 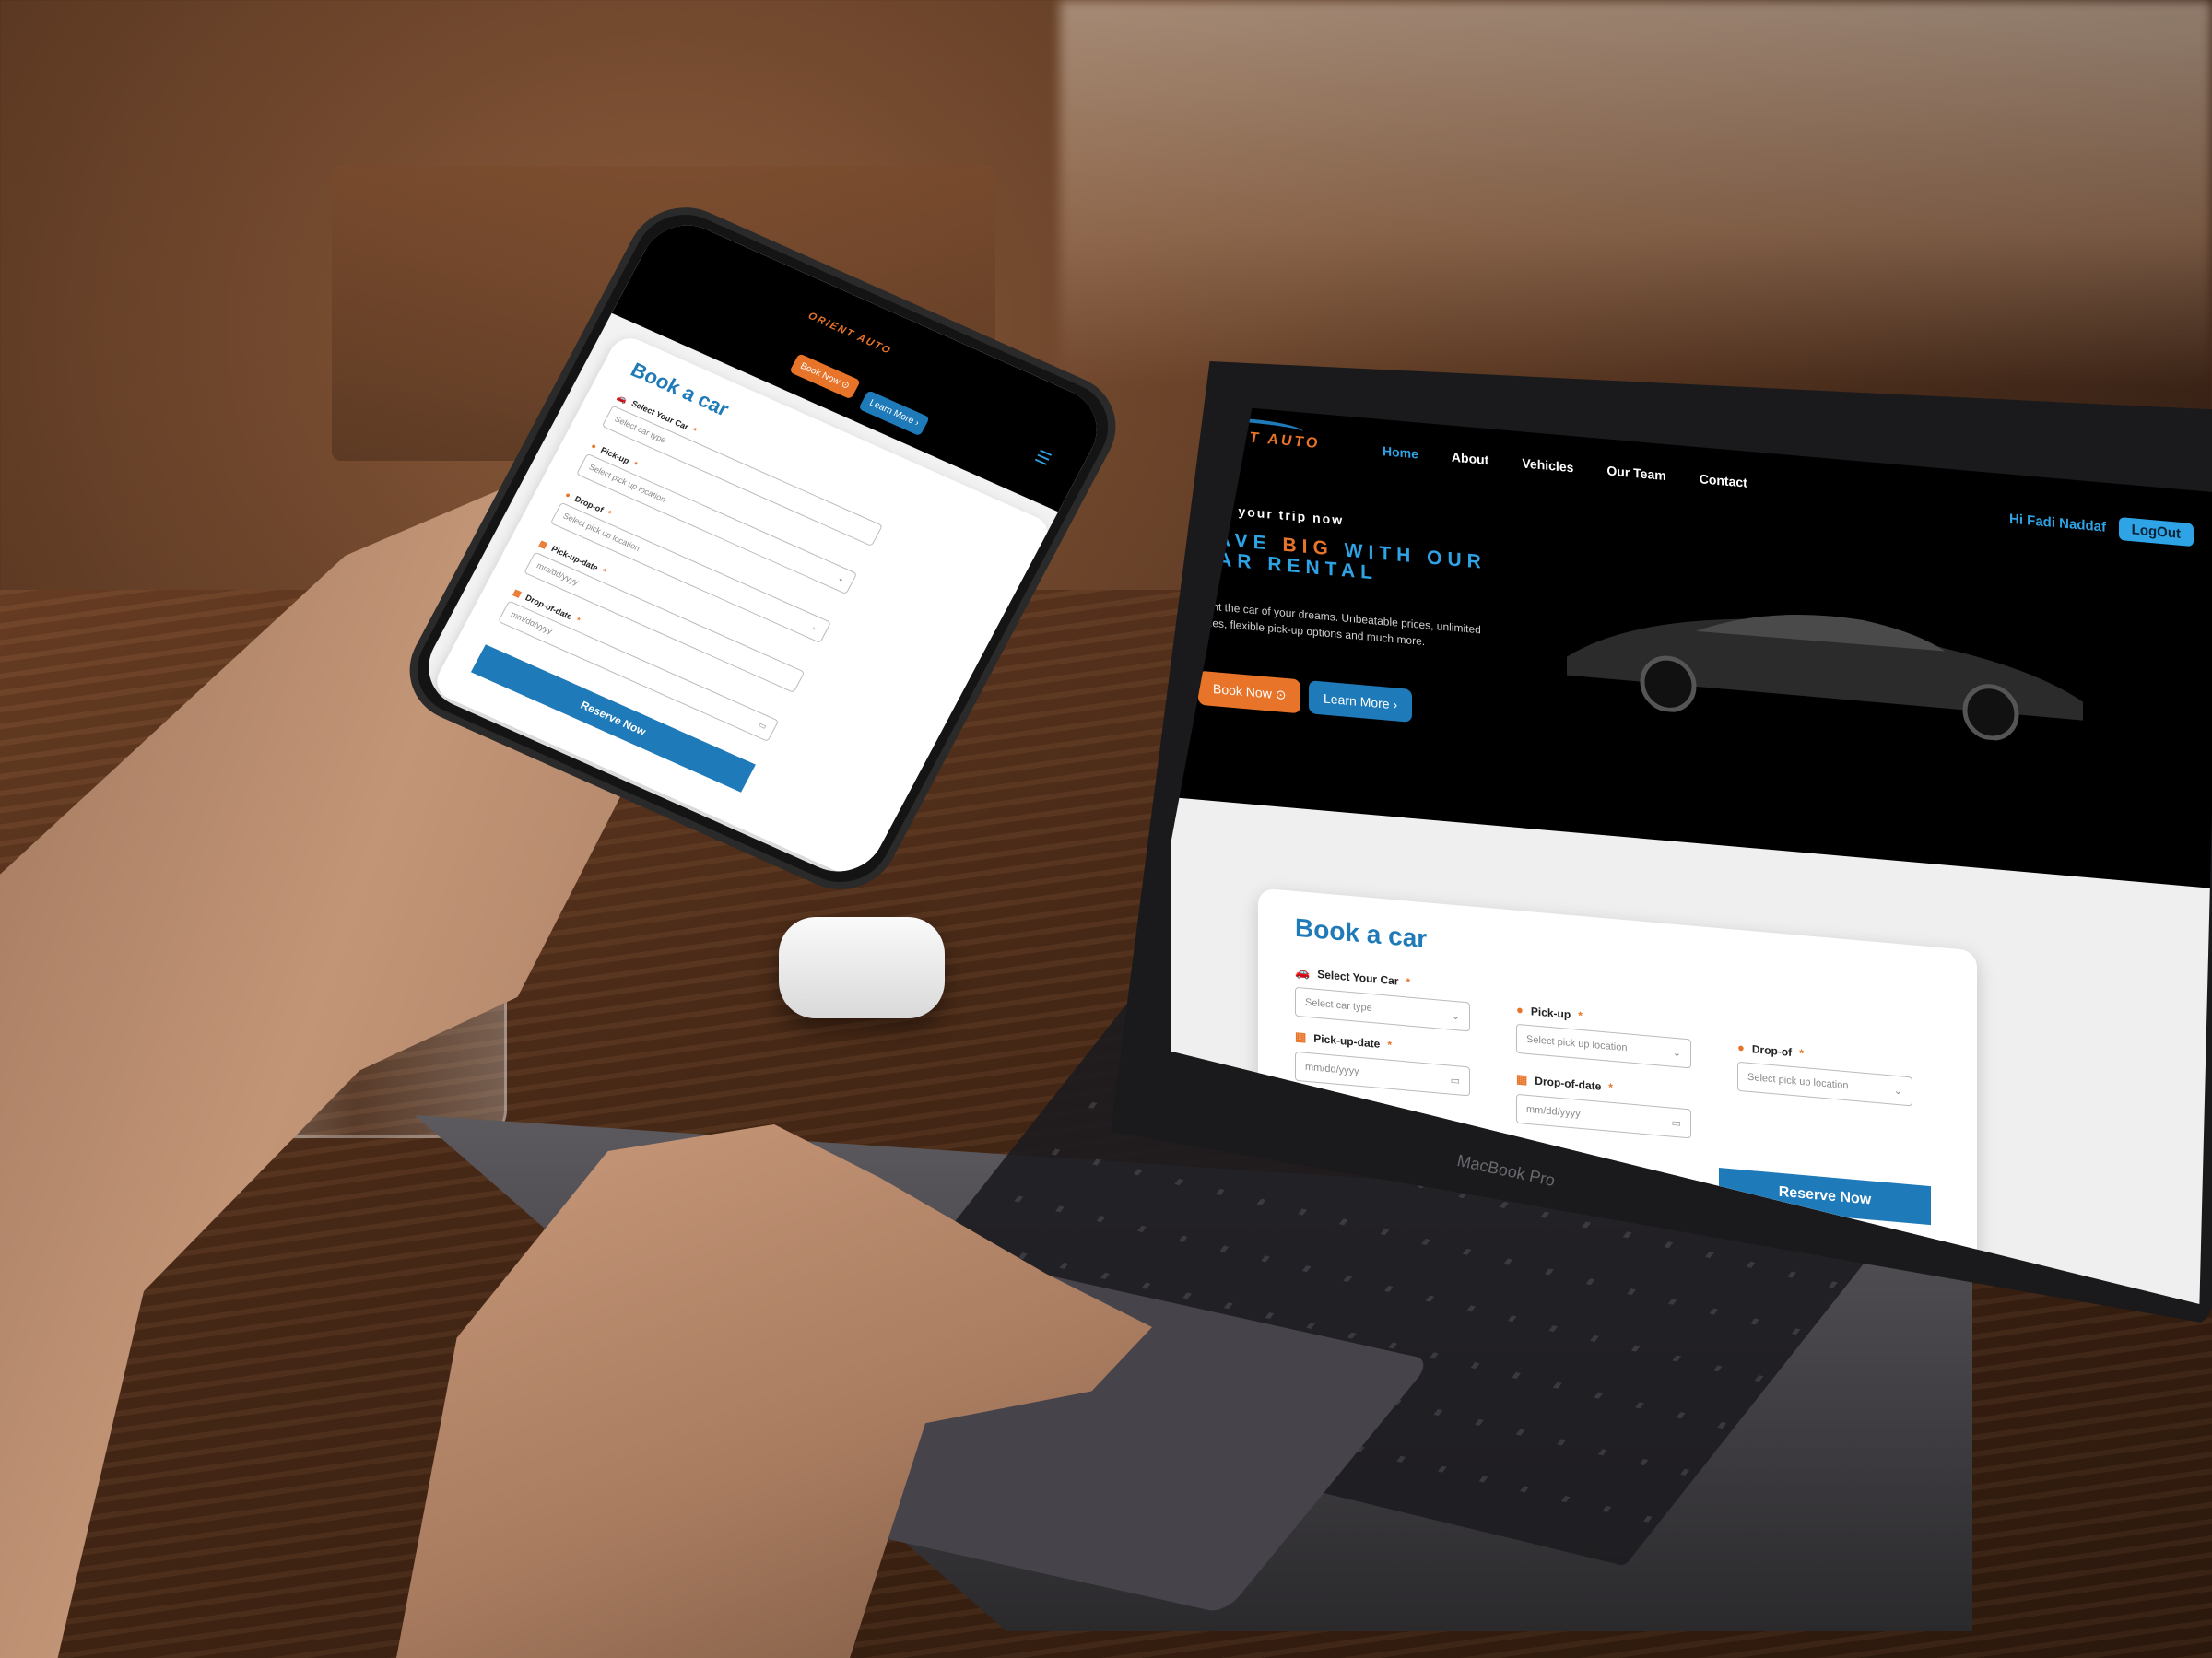 I want to click on phone-pickup-date-placeholder: mm/dd/yyyy, so click(x=558, y=573).